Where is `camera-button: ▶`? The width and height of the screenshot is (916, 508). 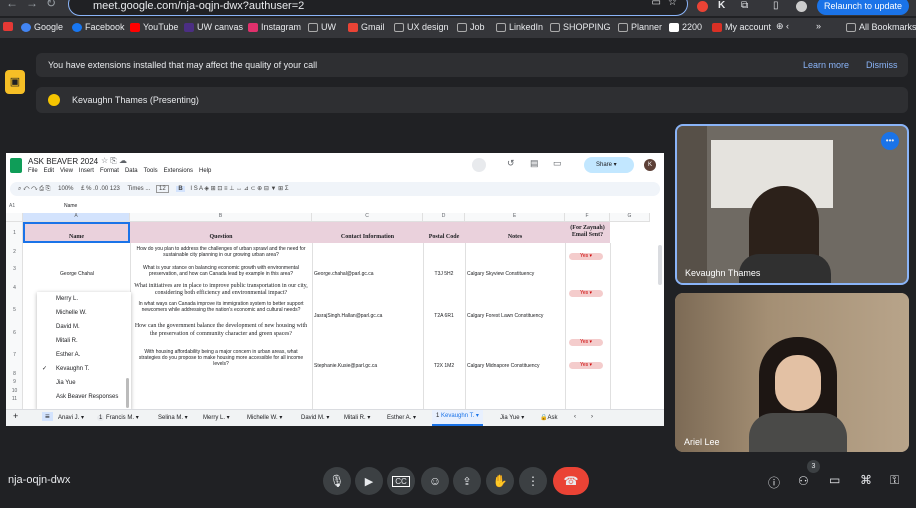 camera-button: ▶ is located at coordinates (369, 481).